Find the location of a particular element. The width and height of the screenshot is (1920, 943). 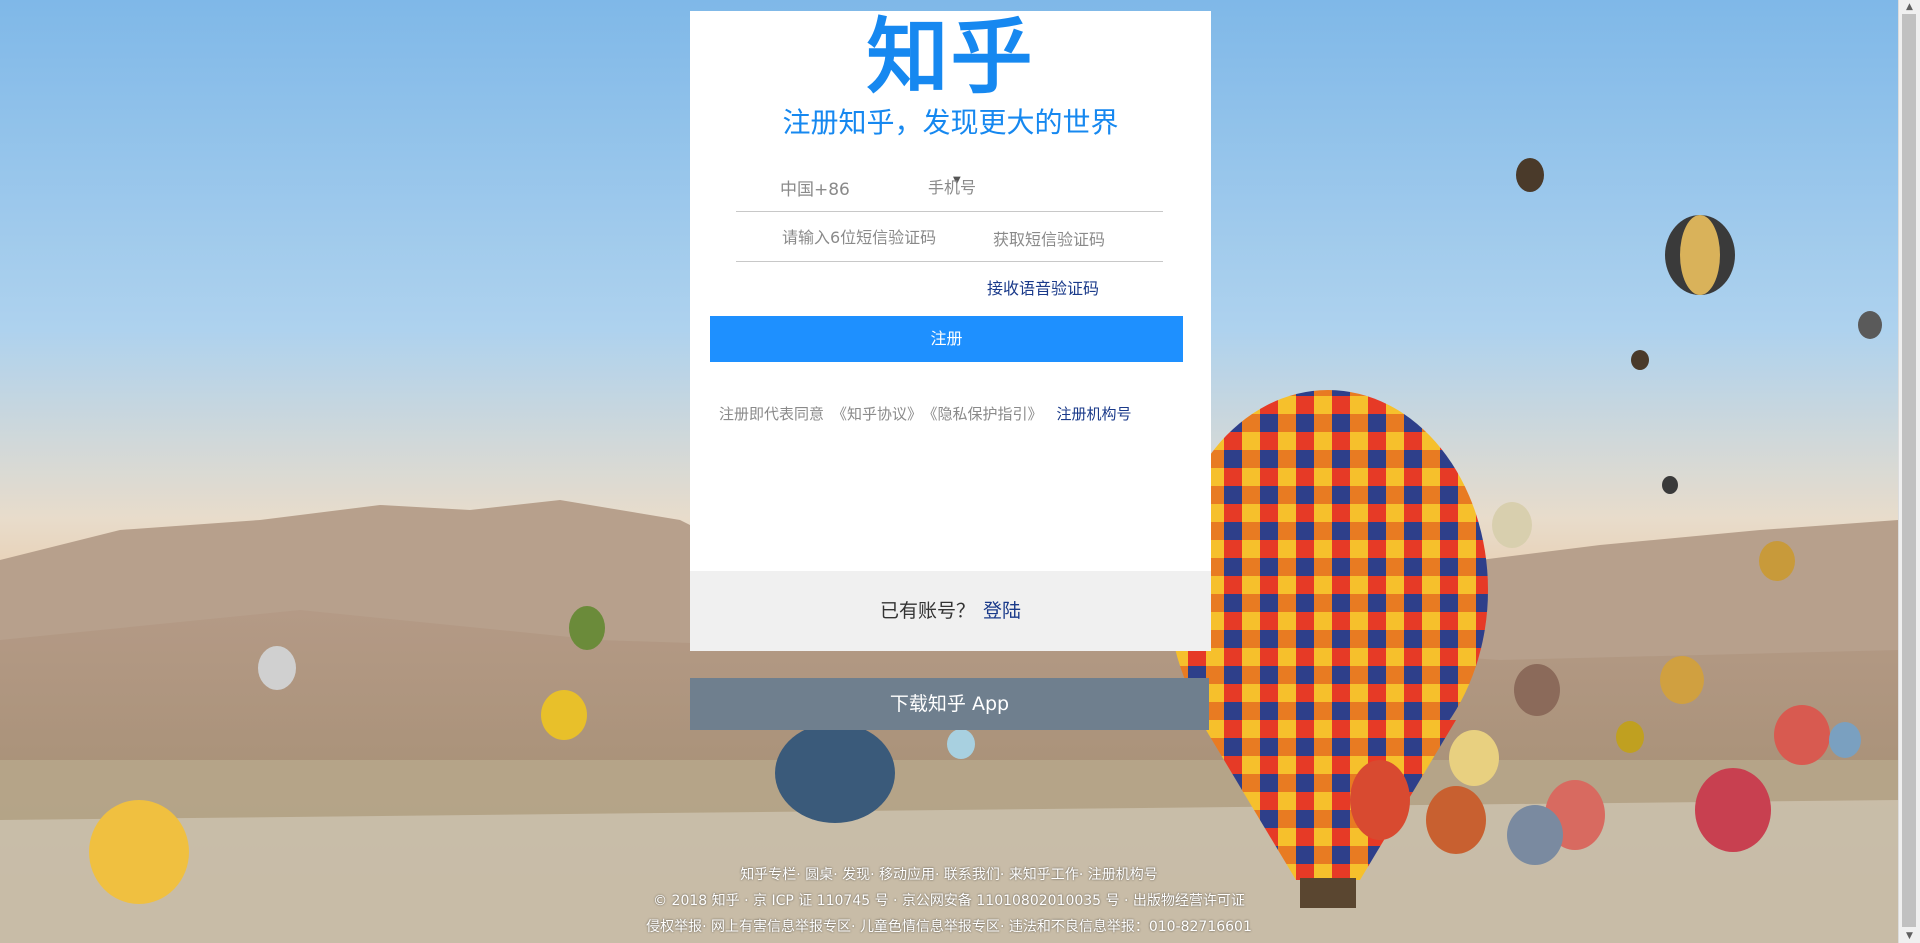

scrollbar-thumb is located at coordinates (1909, 470).